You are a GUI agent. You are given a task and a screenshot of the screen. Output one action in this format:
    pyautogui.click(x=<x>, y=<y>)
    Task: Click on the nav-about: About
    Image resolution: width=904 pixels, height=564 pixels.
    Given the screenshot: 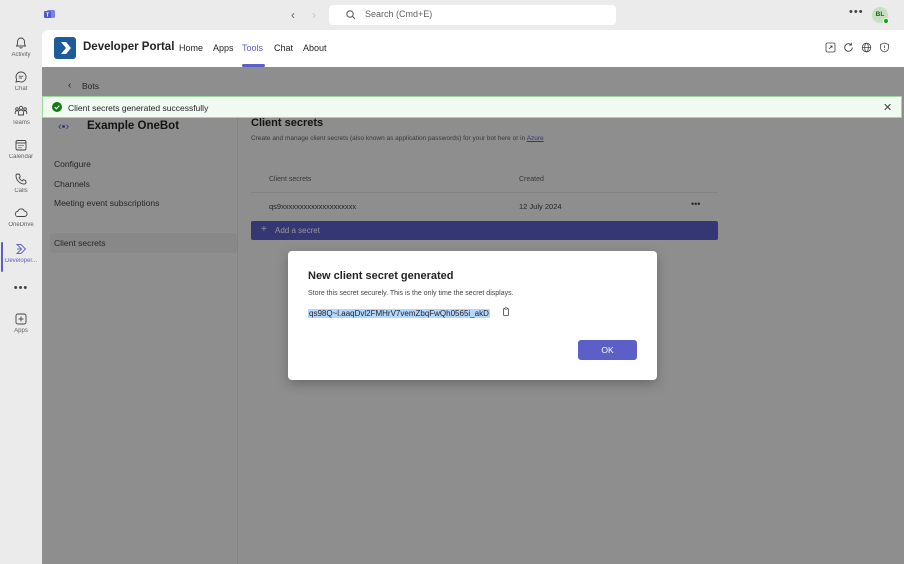 What is the action you would take?
    pyautogui.click(x=315, y=48)
    